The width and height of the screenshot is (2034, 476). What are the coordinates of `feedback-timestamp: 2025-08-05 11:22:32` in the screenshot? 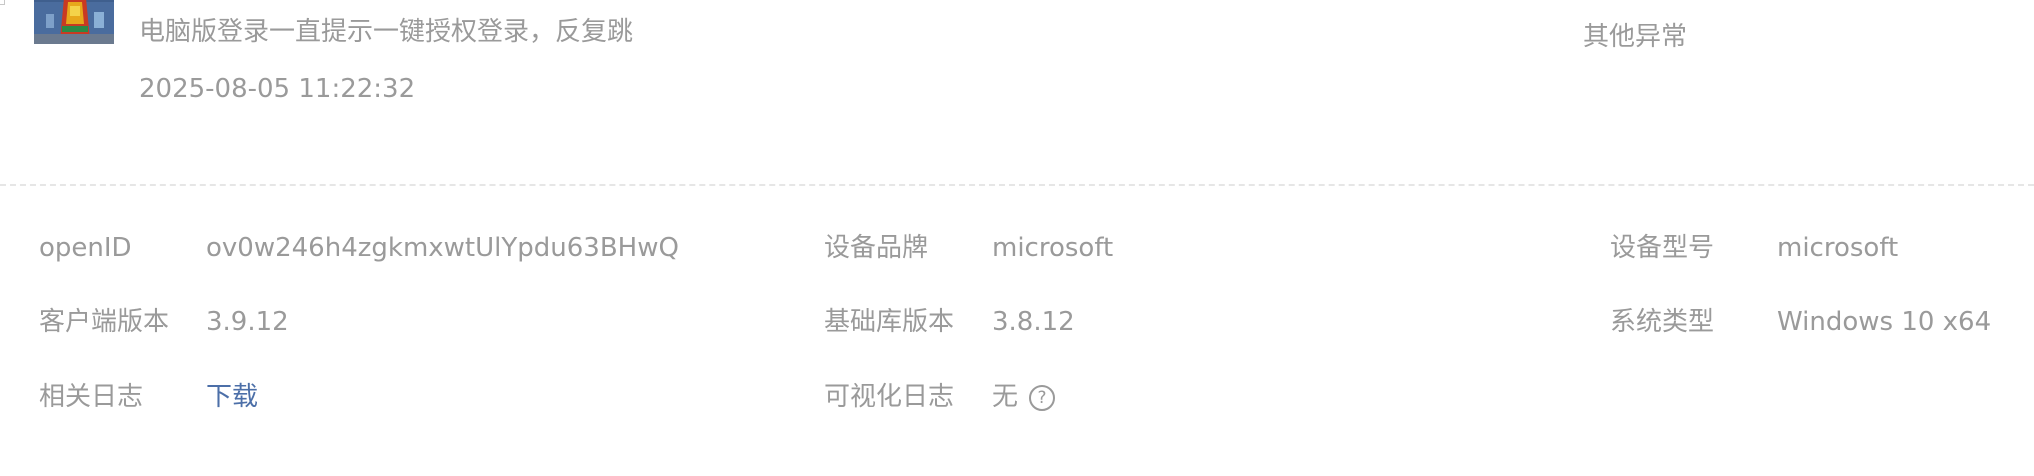 It's located at (277, 89).